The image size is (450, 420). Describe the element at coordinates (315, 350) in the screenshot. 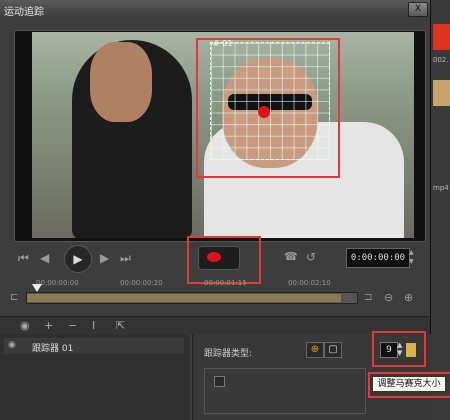

I see `point-tracker-button: ⊕` at that location.